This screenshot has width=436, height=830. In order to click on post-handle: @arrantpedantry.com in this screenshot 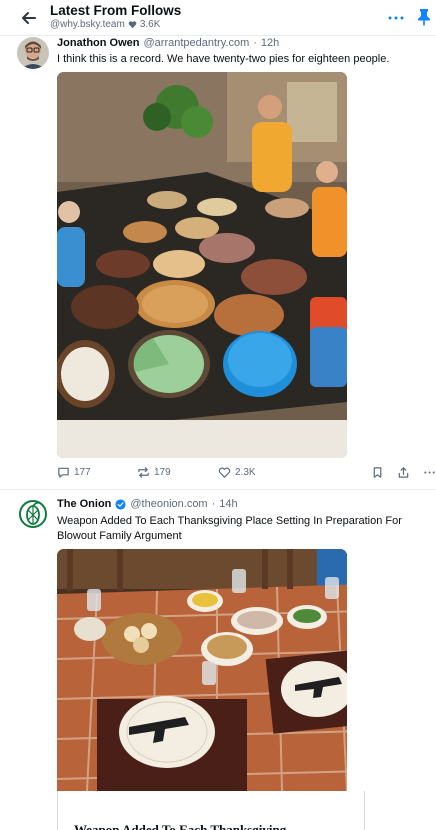, I will do `click(197, 43)`.